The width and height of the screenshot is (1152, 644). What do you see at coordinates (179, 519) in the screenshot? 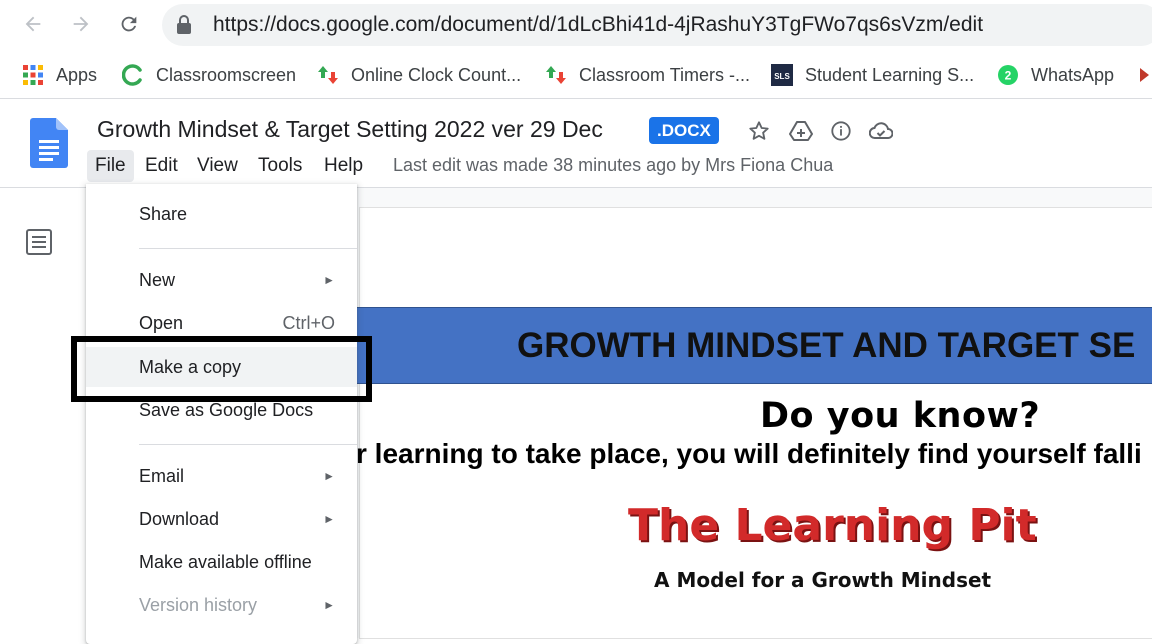
I see `menu-item-label: Download` at bounding box center [179, 519].